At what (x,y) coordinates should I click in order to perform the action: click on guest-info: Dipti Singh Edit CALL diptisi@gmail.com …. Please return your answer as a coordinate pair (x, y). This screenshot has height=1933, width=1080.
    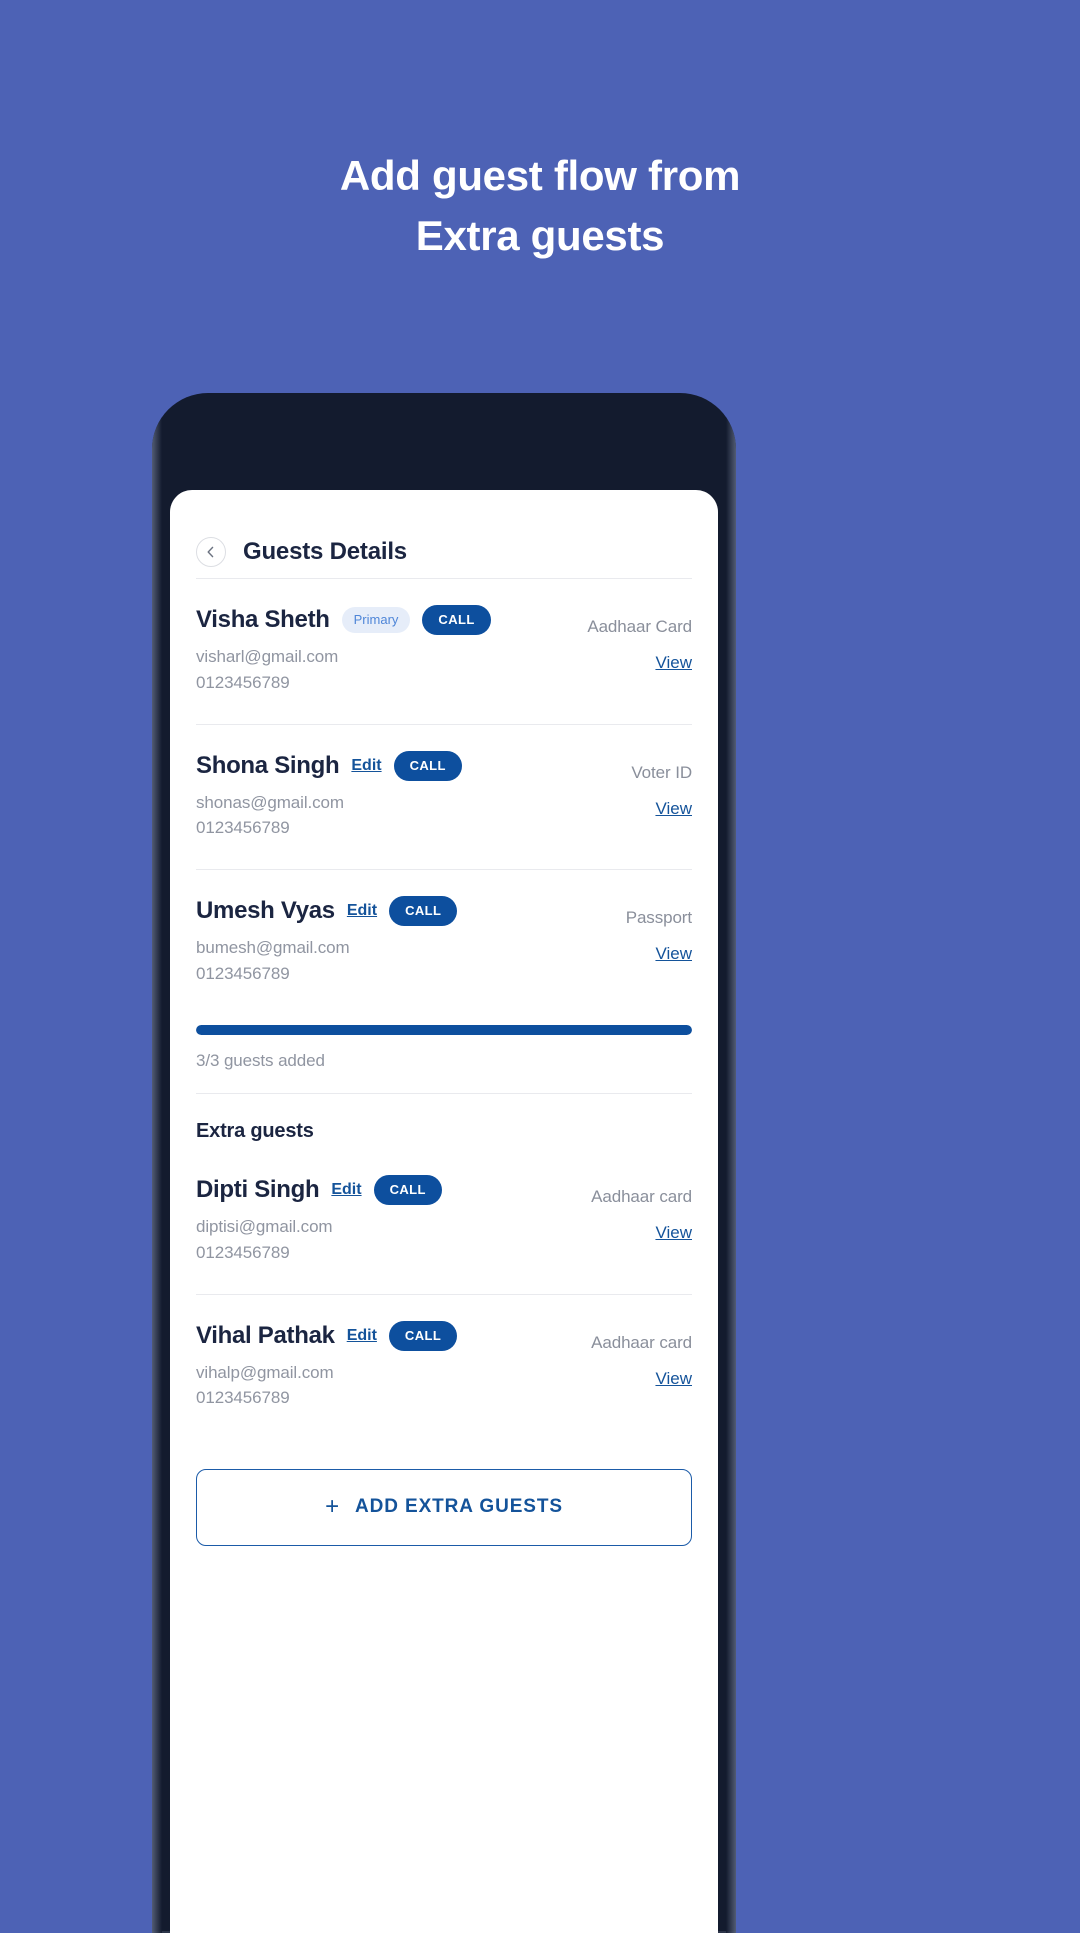
    Looking at the image, I should click on (319, 1220).